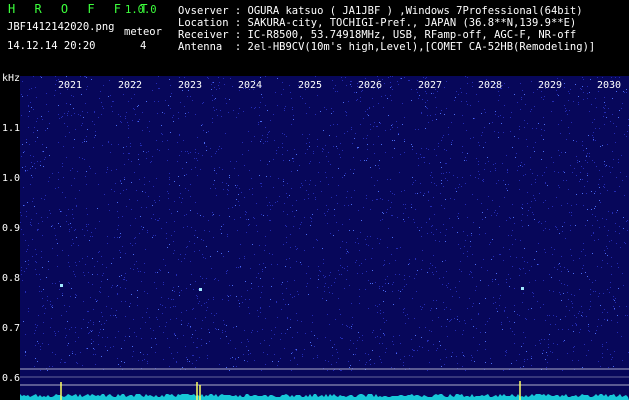  Describe the element at coordinates (370, 85) in the screenshot. I see `x-tick-label: 2026` at that location.